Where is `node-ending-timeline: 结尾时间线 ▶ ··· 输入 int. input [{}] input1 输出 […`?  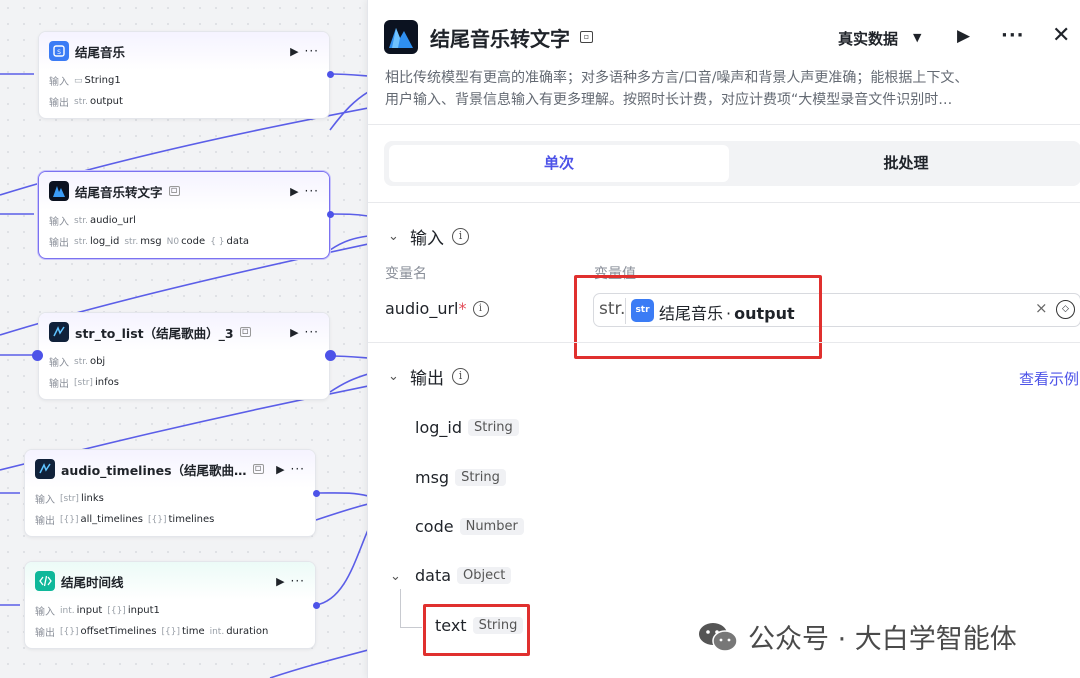
node-ending-timeline: 结尾时间线 ▶ ··· 输入 int. input [{}] input1 输出 [… is located at coordinates (170, 605).